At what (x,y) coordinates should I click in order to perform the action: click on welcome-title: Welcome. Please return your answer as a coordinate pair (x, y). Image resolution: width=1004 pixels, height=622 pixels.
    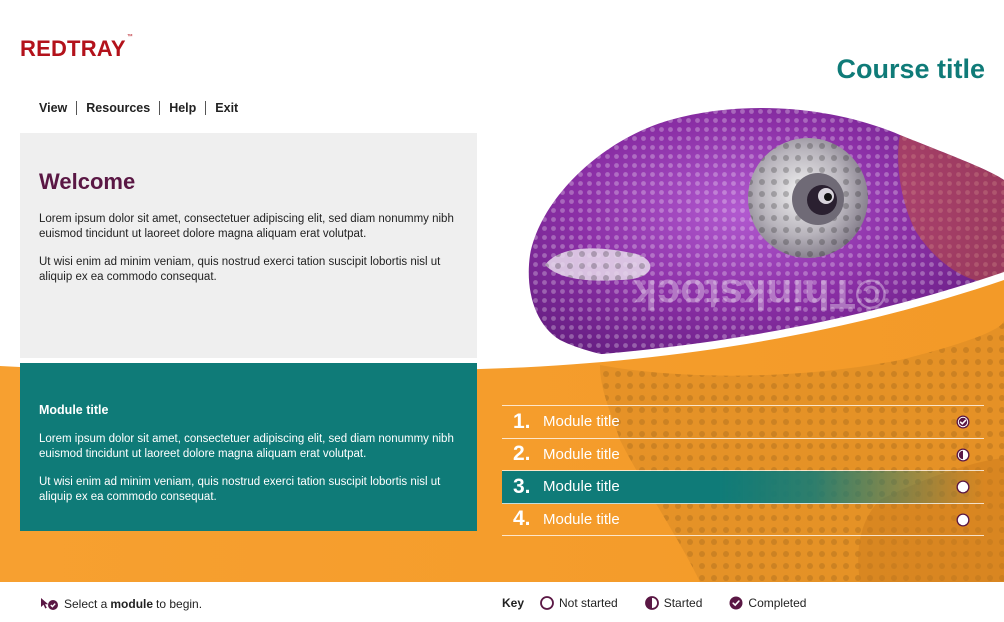
    Looking at the image, I should click on (87, 181).